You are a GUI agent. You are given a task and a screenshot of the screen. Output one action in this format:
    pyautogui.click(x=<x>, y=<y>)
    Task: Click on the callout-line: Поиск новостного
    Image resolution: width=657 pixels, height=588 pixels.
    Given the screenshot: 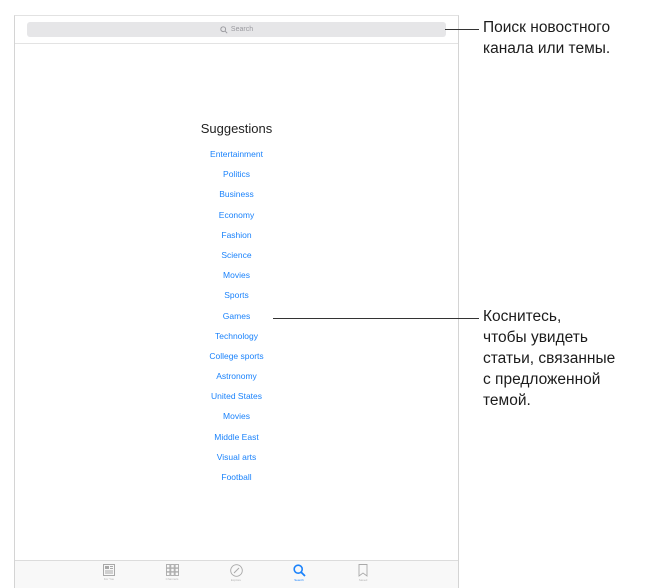 What is the action you would take?
    pyautogui.click(x=547, y=27)
    